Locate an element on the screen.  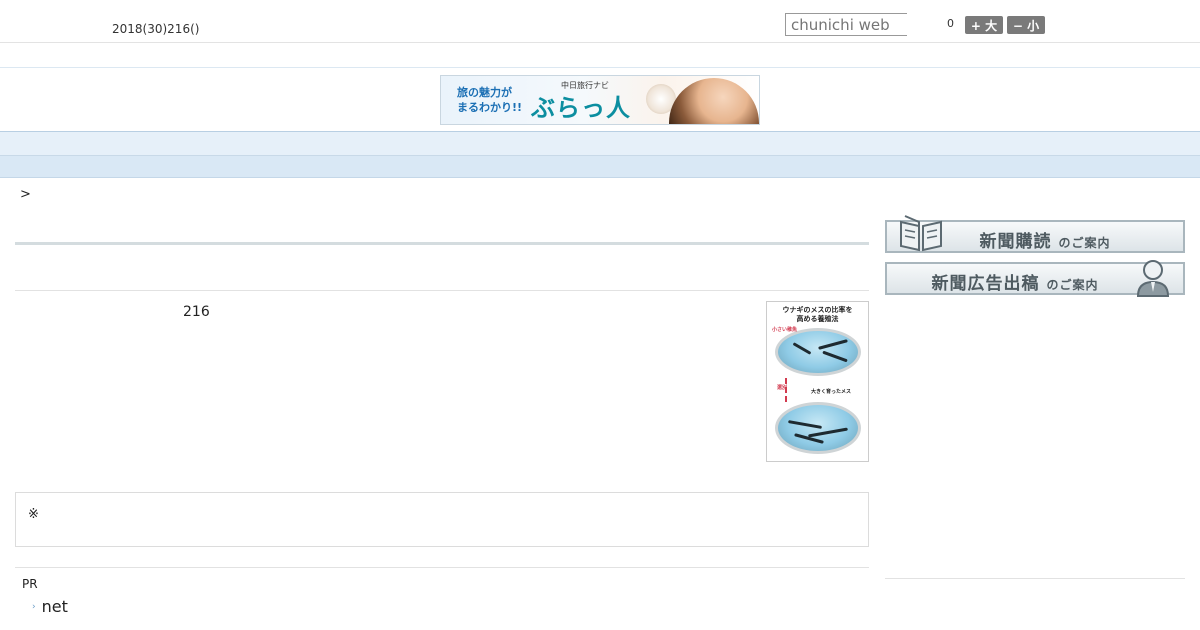
chevron-right-icon: › is located at coordinates (34, 606).